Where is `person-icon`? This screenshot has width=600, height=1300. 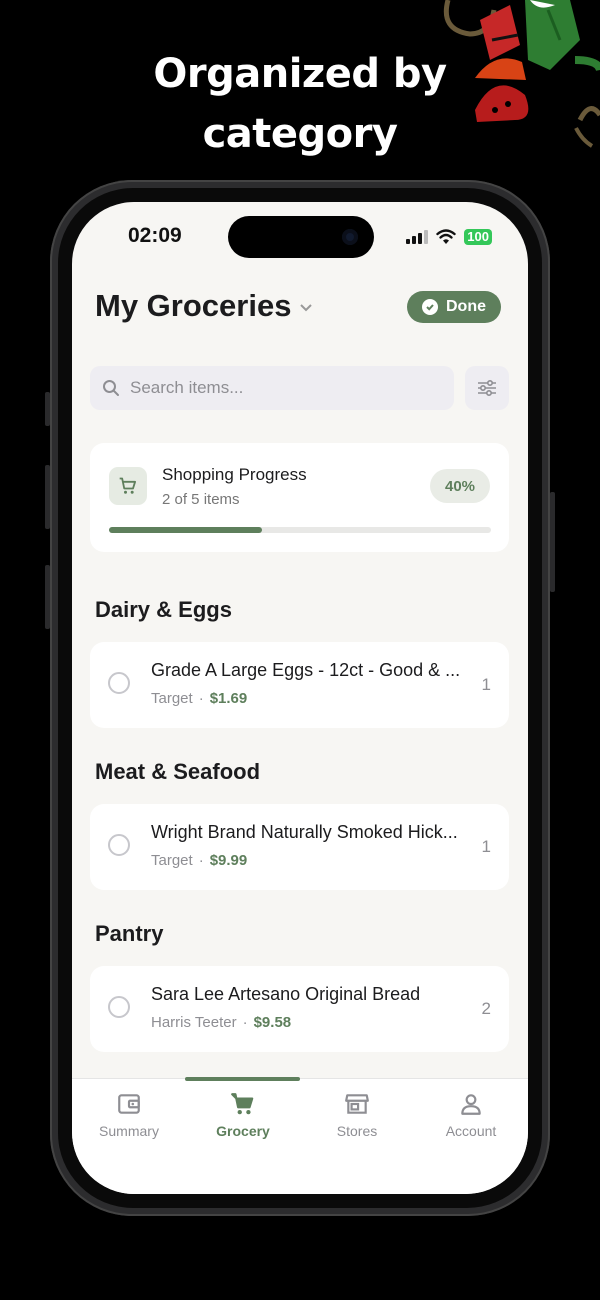 person-icon is located at coordinates (471, 1104).